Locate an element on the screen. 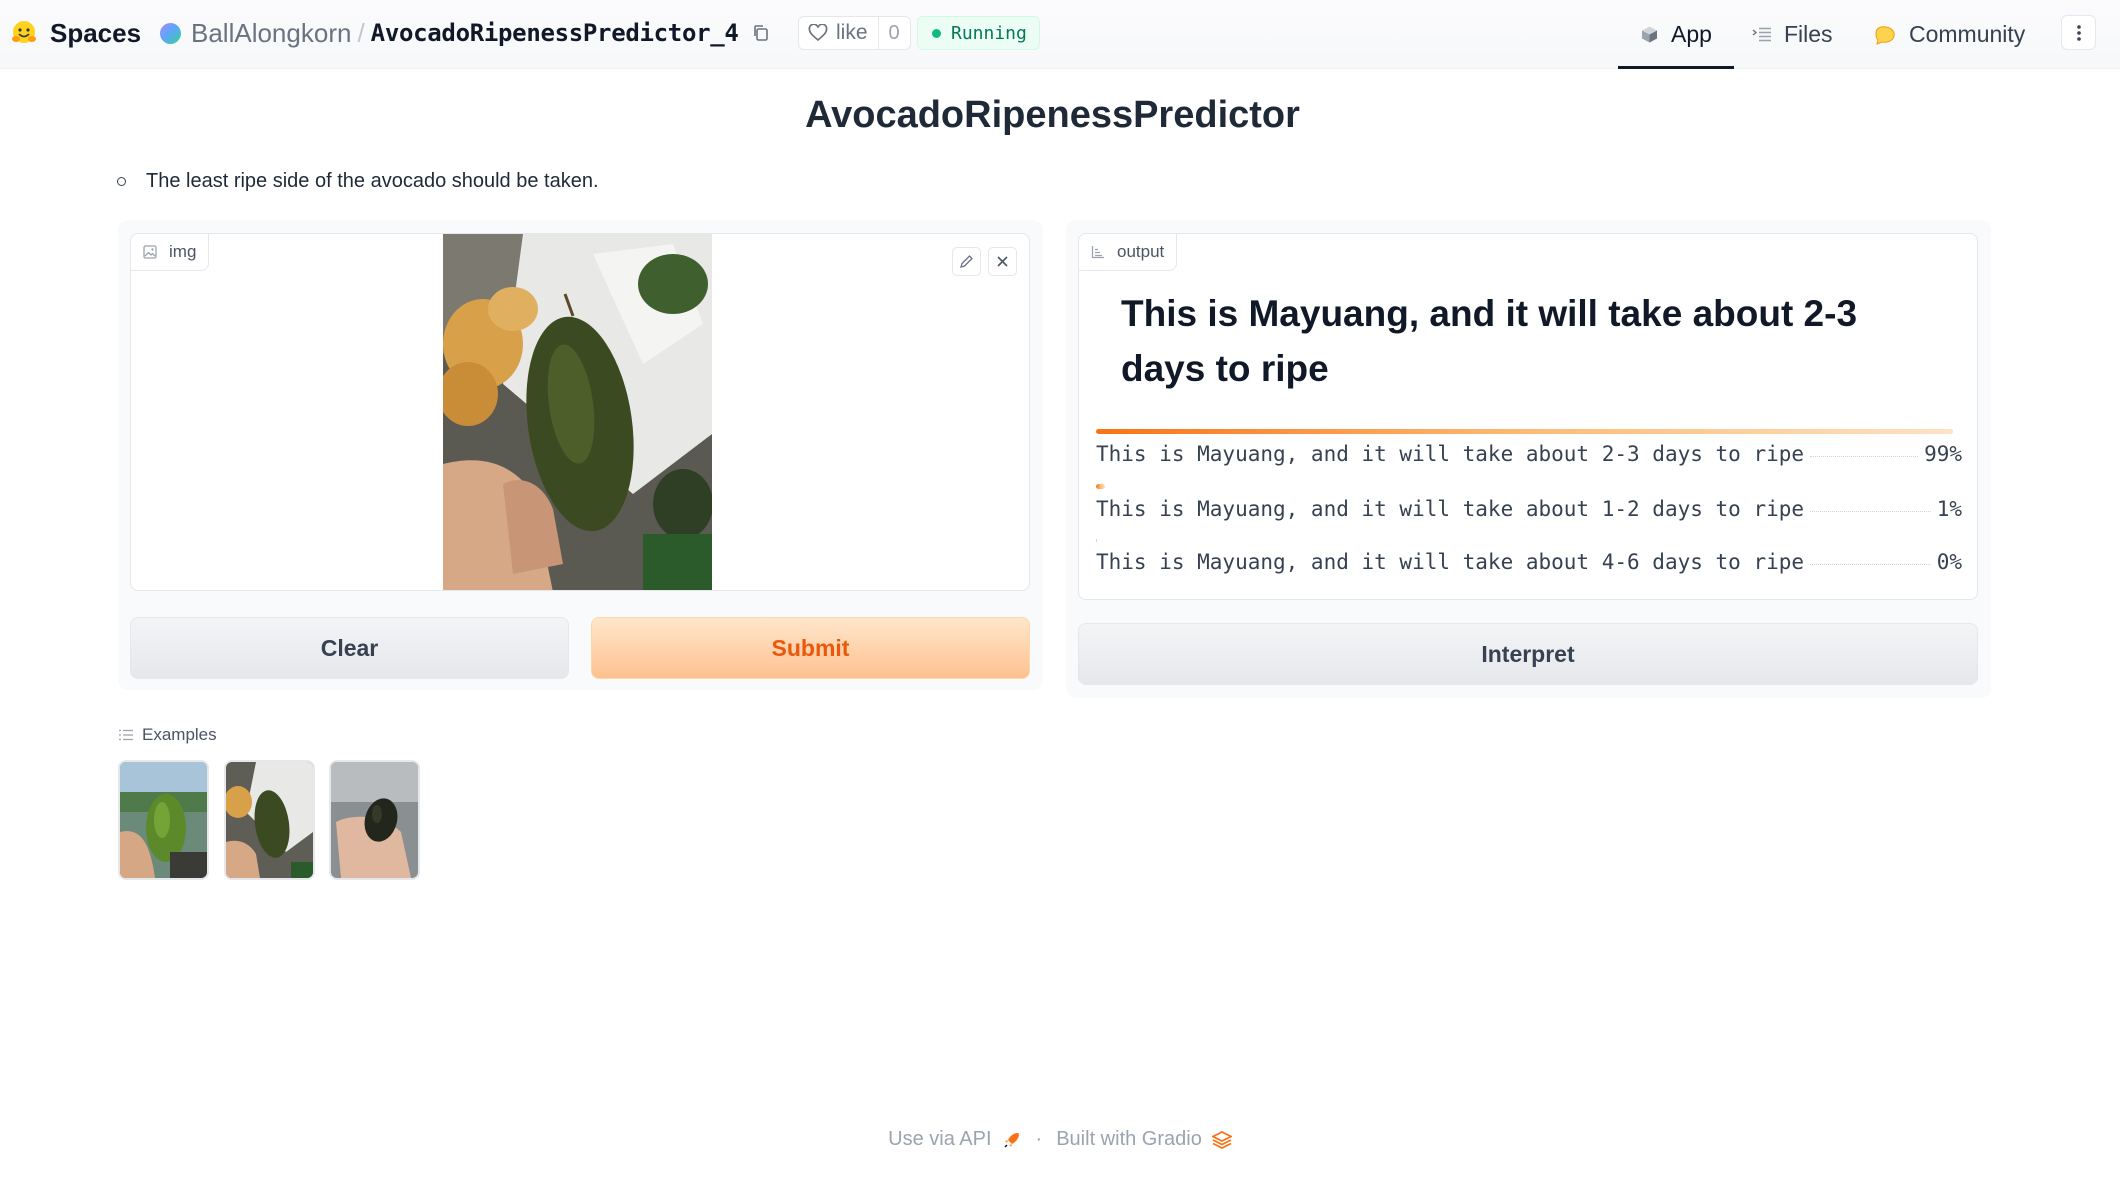 This screenshot has width=2120, height=1178. remove-image-button is located at coordinates (1002, 261).